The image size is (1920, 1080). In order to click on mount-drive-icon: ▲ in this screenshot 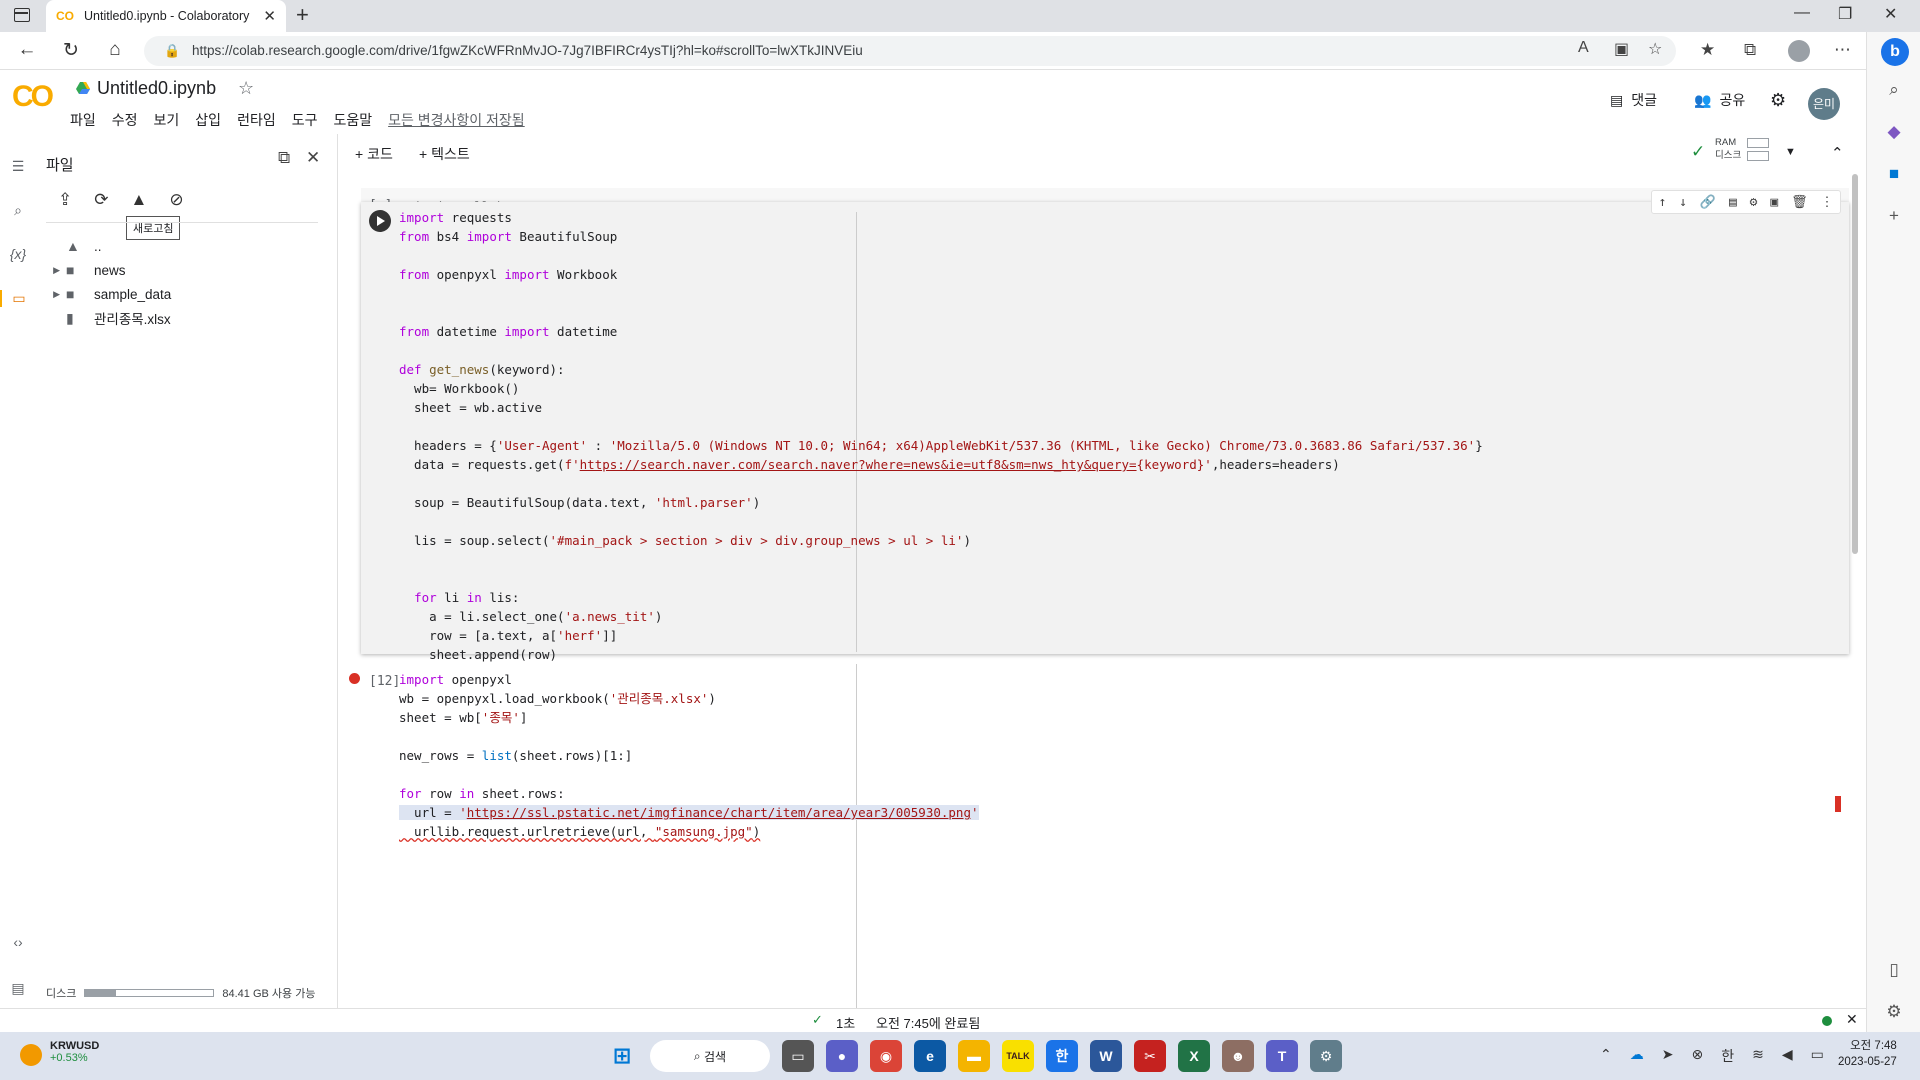, I will do `click(139, 200)`.